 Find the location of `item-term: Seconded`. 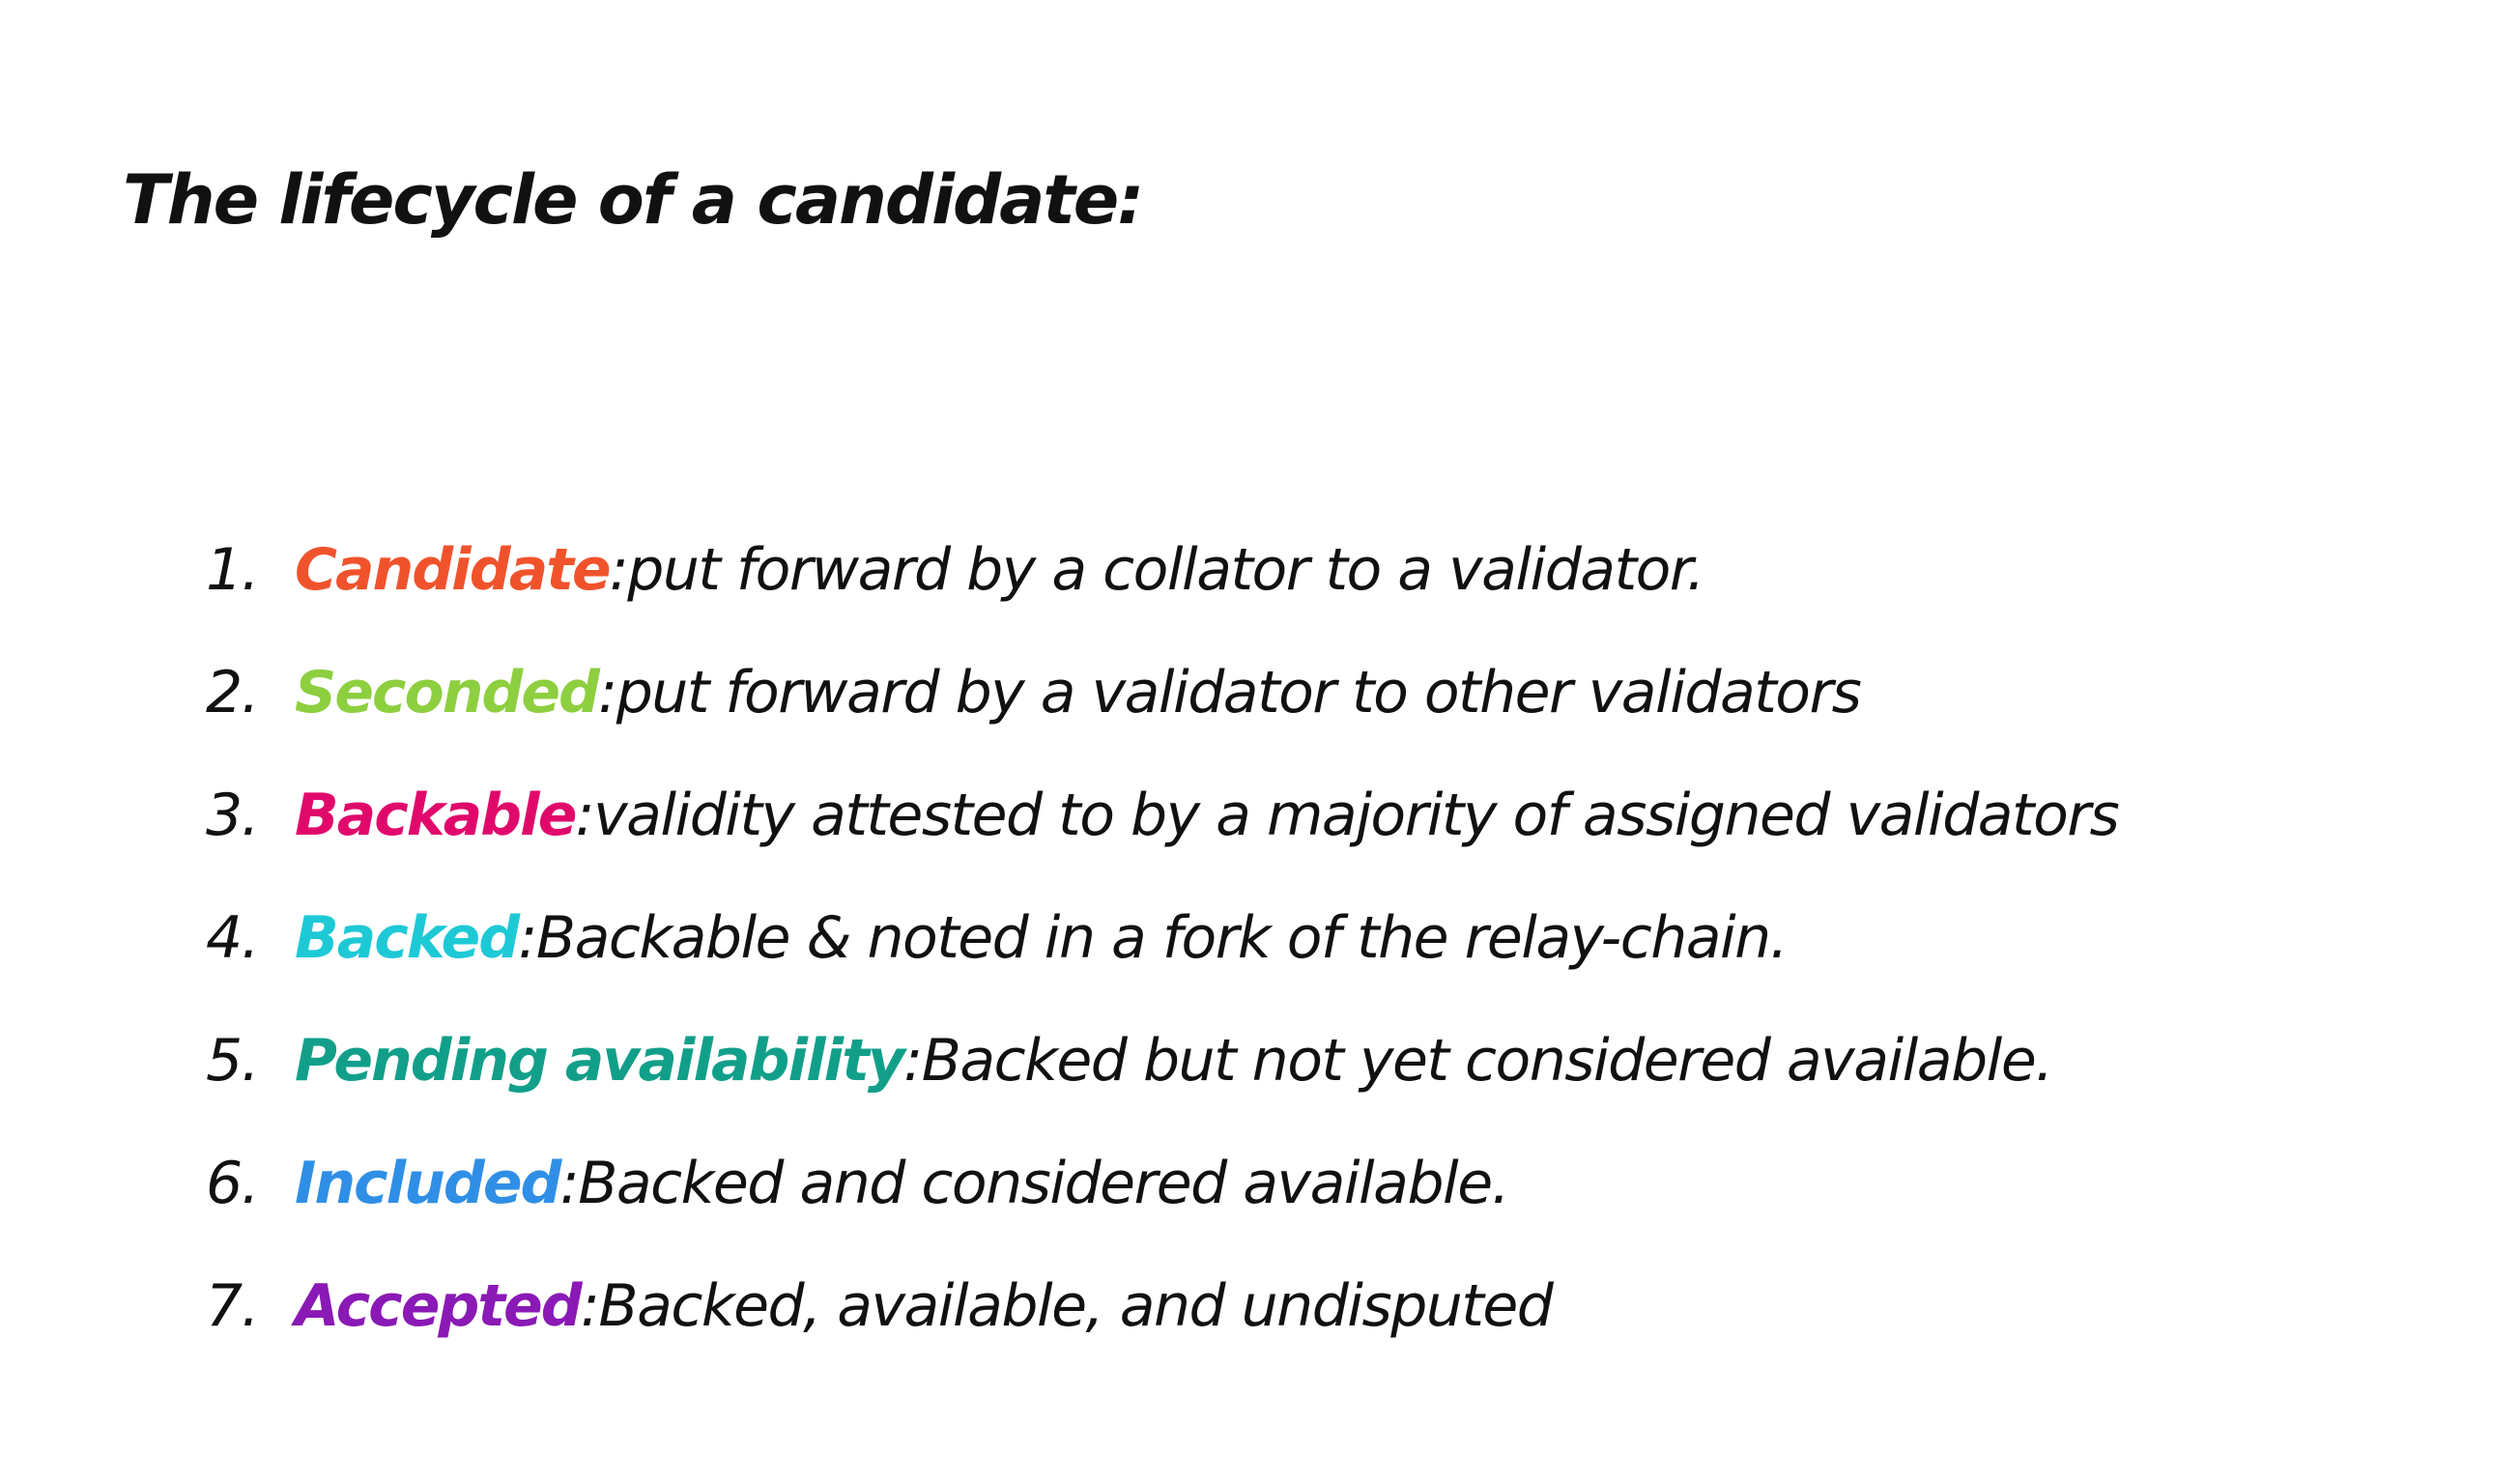

item-term: Seconded is located at coordinates (447, 692).